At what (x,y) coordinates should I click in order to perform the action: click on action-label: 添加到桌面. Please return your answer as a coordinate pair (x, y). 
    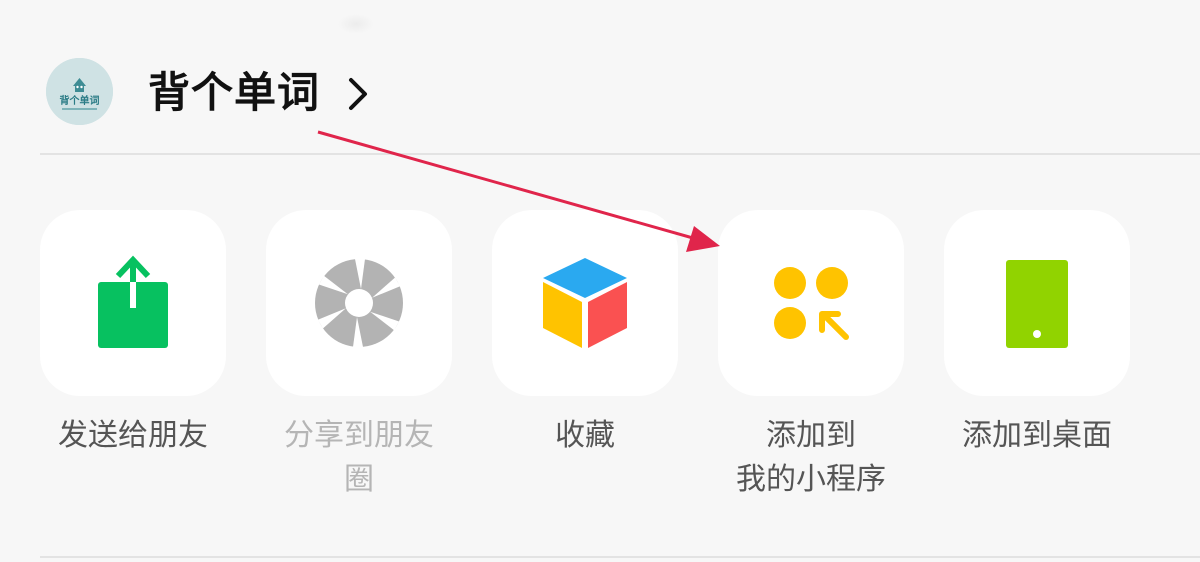
    Looking at the image, I should click on (1037, 435).